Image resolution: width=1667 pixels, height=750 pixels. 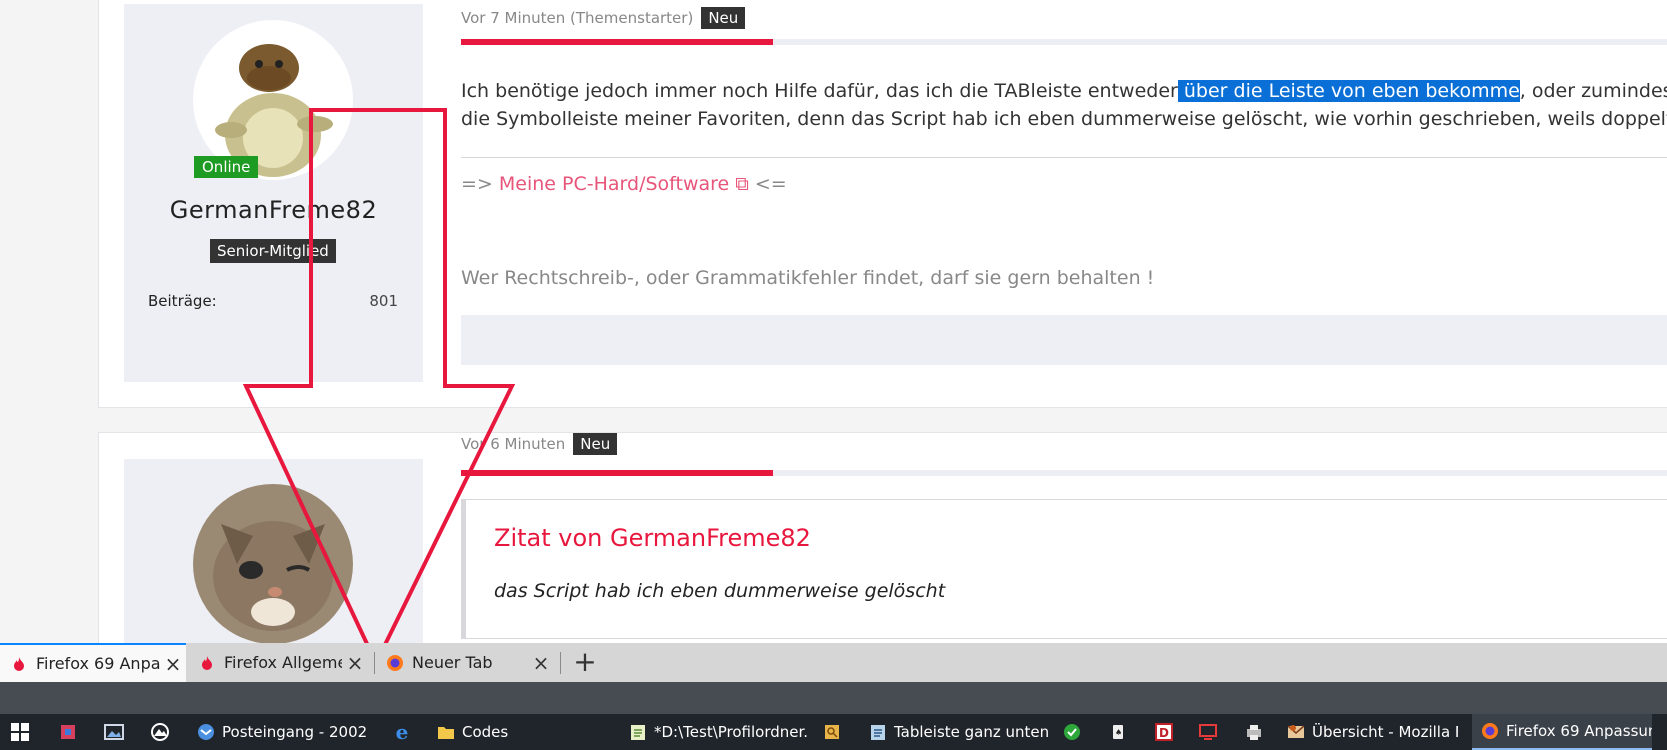 I want to click on folder-icon, so click(x=446, y=732).